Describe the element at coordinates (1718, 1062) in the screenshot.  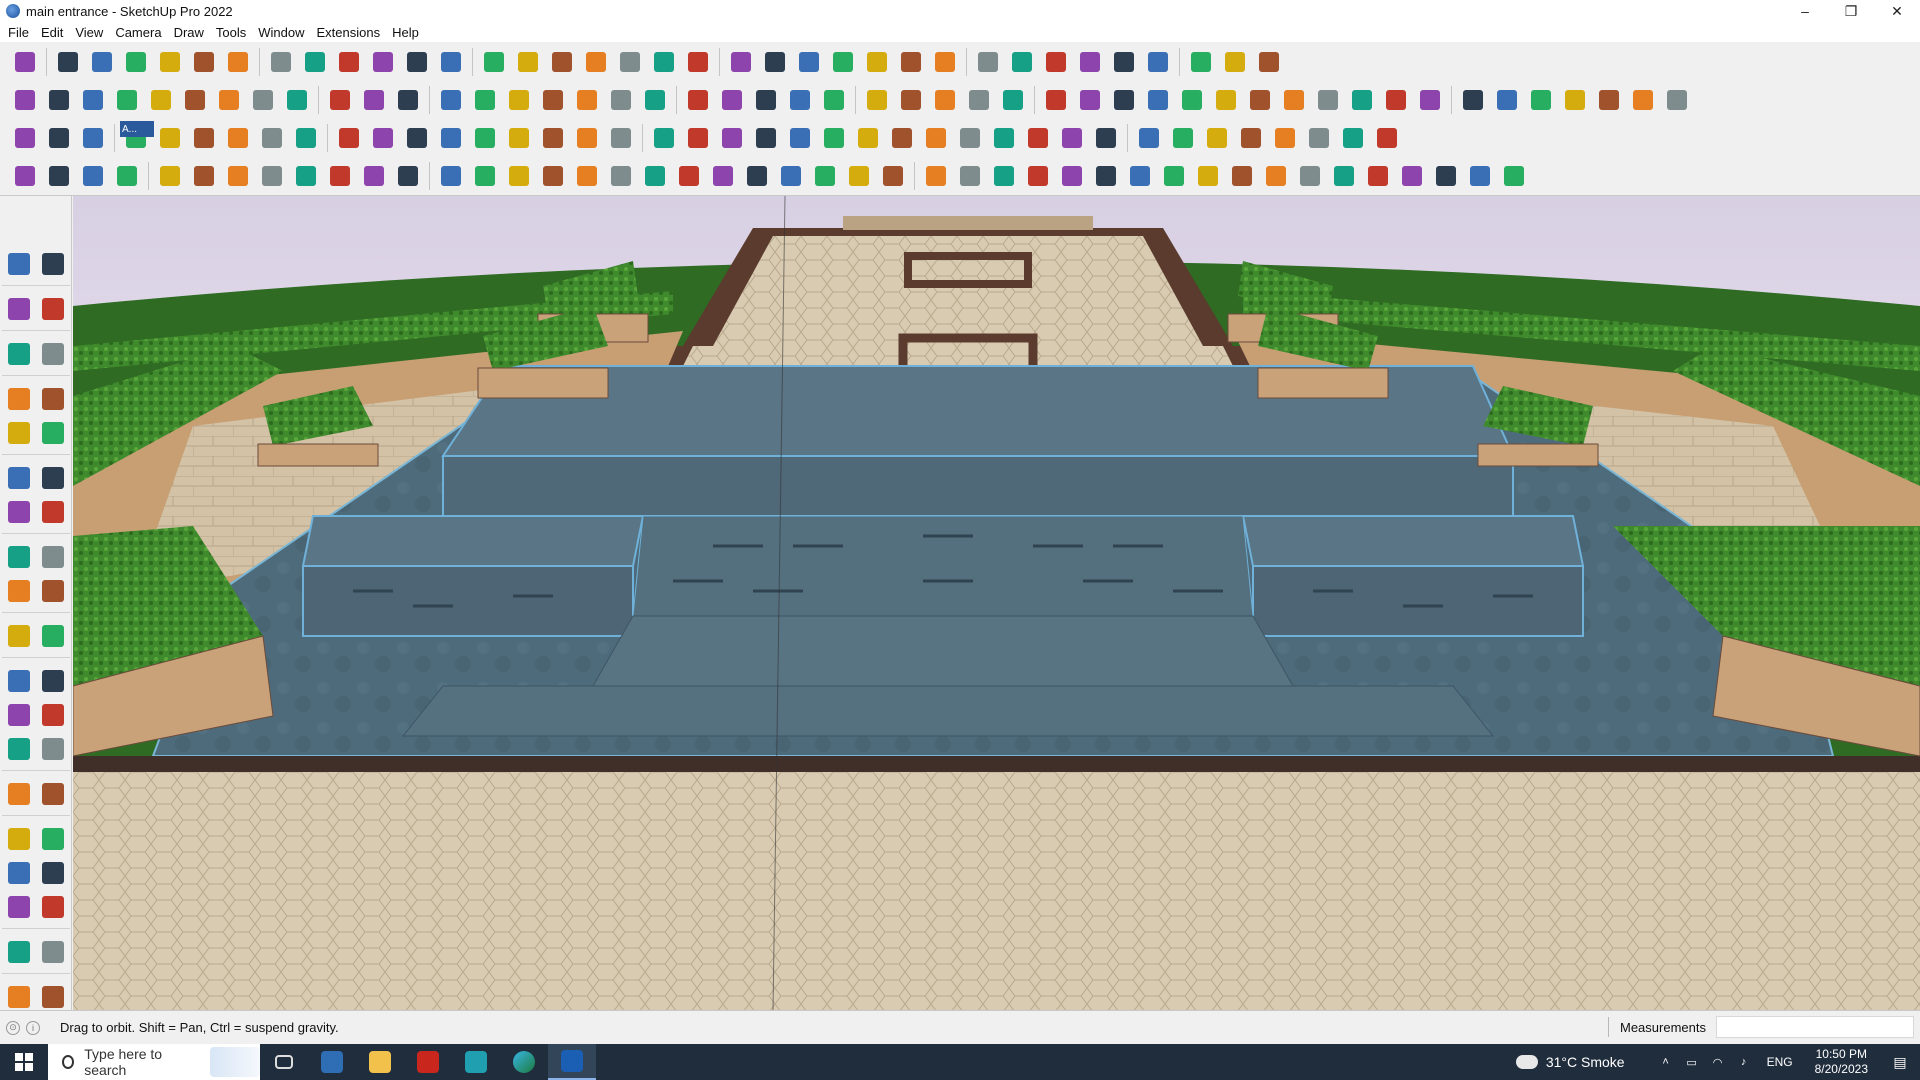
I see `wifi-icon: ◠` at that location.